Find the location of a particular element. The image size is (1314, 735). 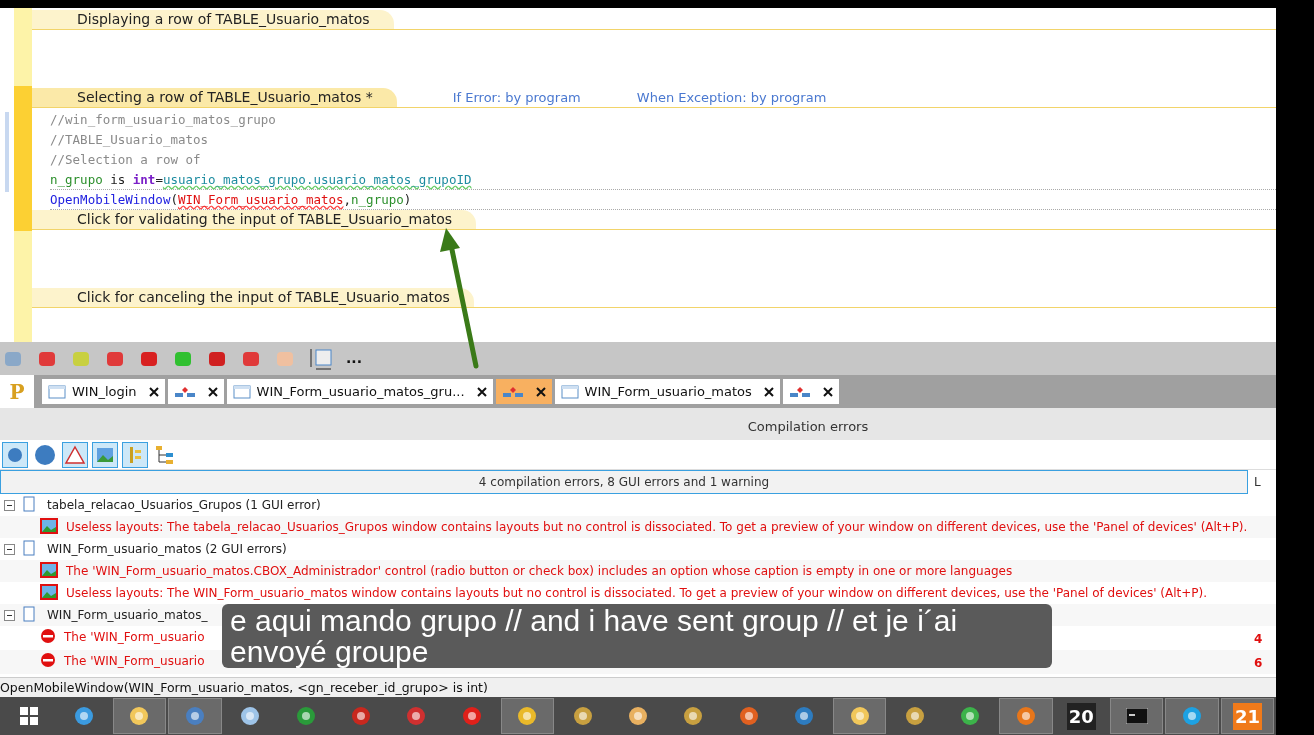

section-header: Selecting a row of TABLE_Usuario_matos * is located at coordinates (214, 97).